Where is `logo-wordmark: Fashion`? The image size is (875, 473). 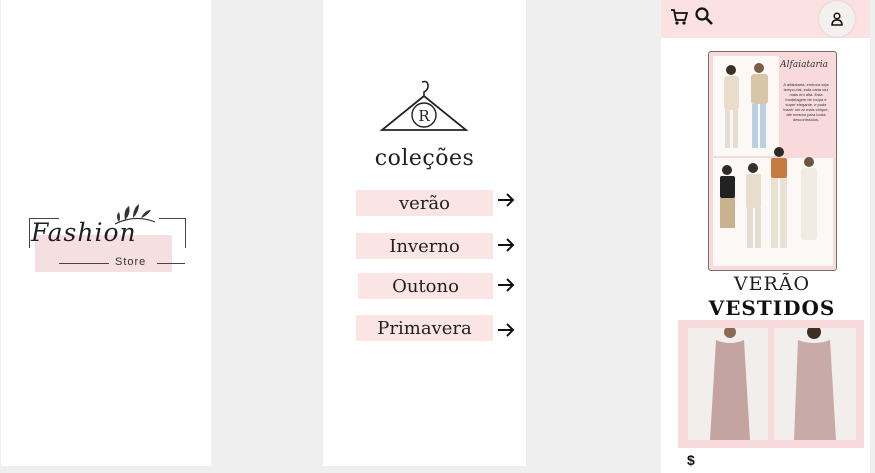 logo-wordmark: Fashion is located at coordinates (84, 232).